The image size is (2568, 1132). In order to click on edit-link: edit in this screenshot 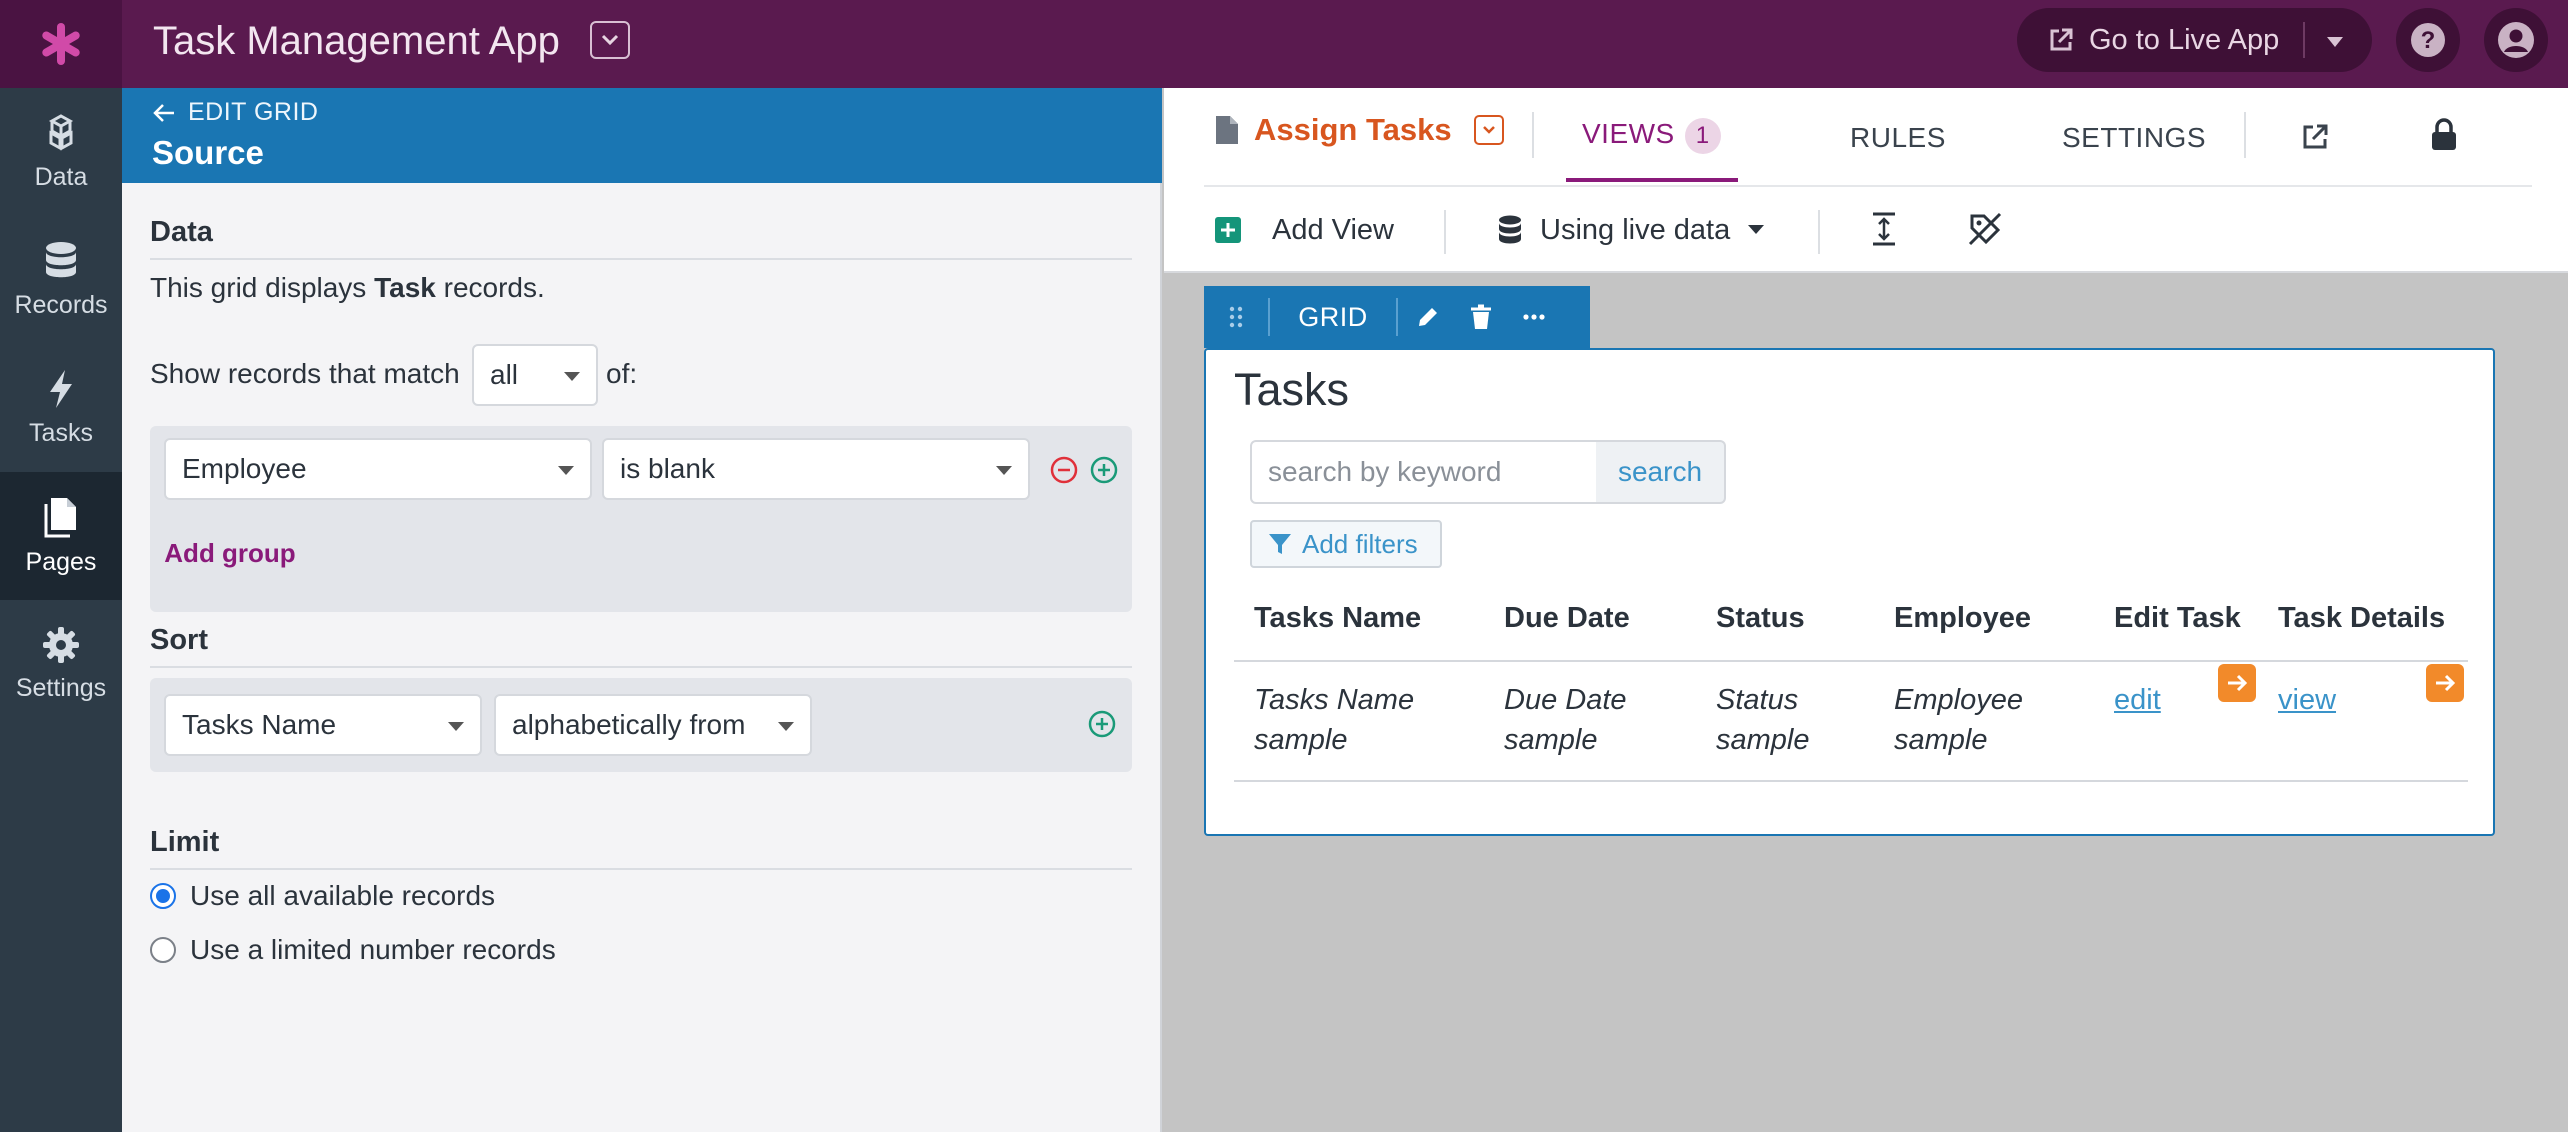, I will do `click(2137, 700)`.